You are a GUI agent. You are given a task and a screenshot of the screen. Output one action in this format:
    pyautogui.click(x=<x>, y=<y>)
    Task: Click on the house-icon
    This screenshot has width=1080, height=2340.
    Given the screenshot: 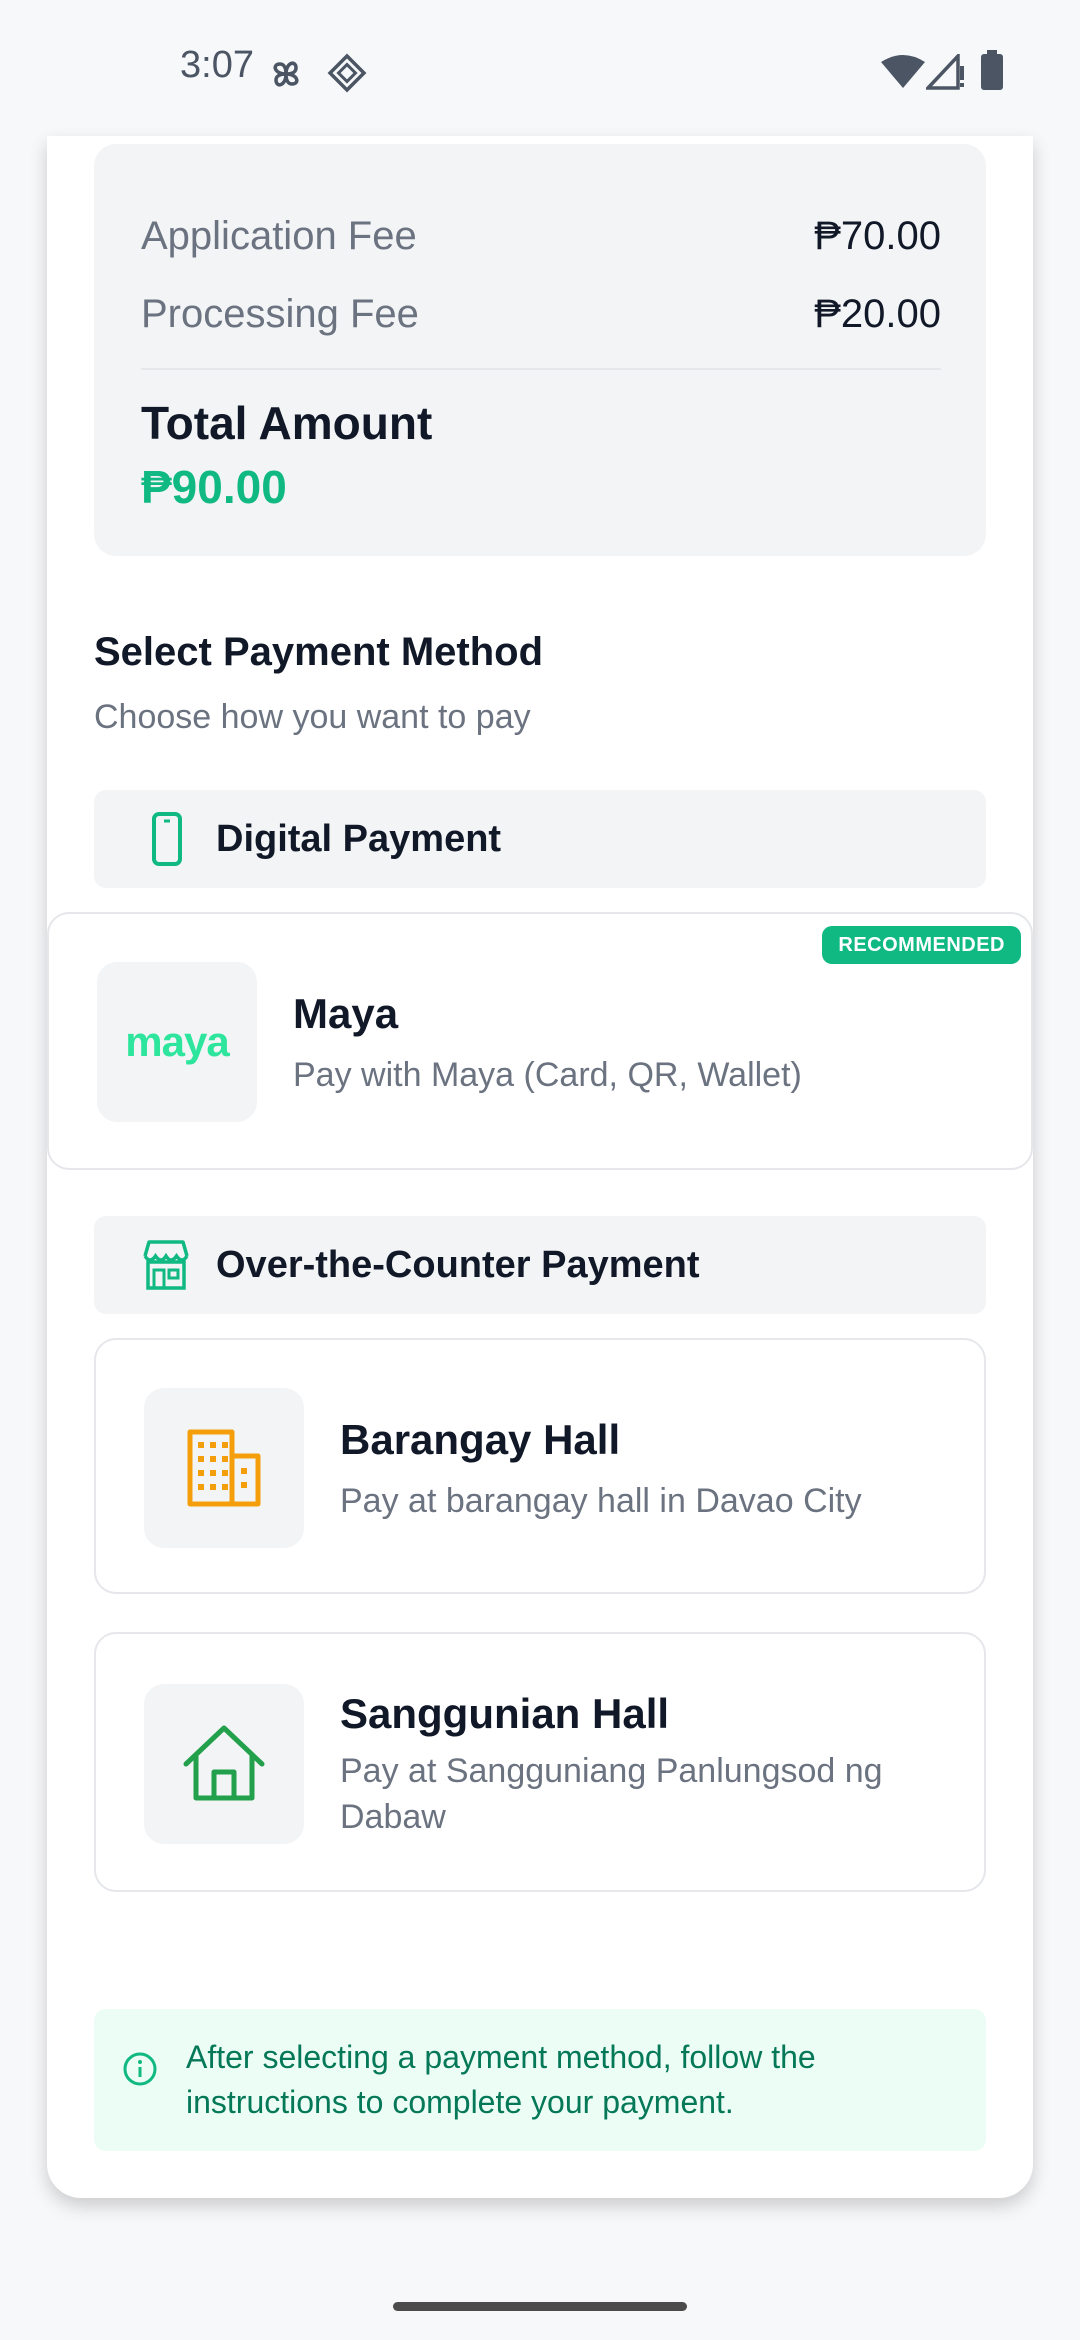 What is the action you would take?
    pyautogui.click(x=224, y=1763)
    